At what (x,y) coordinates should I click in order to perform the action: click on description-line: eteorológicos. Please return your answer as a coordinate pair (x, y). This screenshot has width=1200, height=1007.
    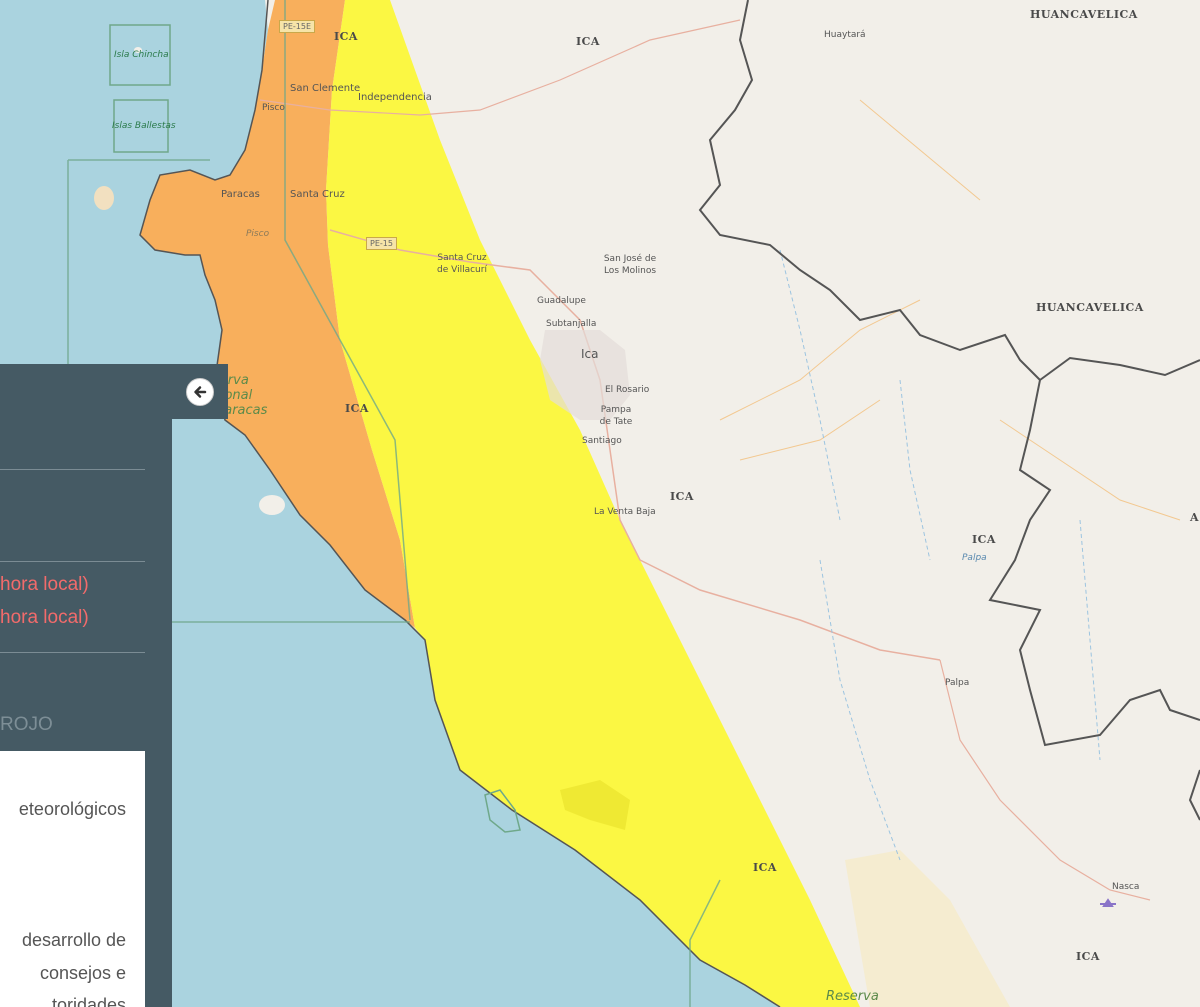
    Looking at the image, I should click on (72, 809).